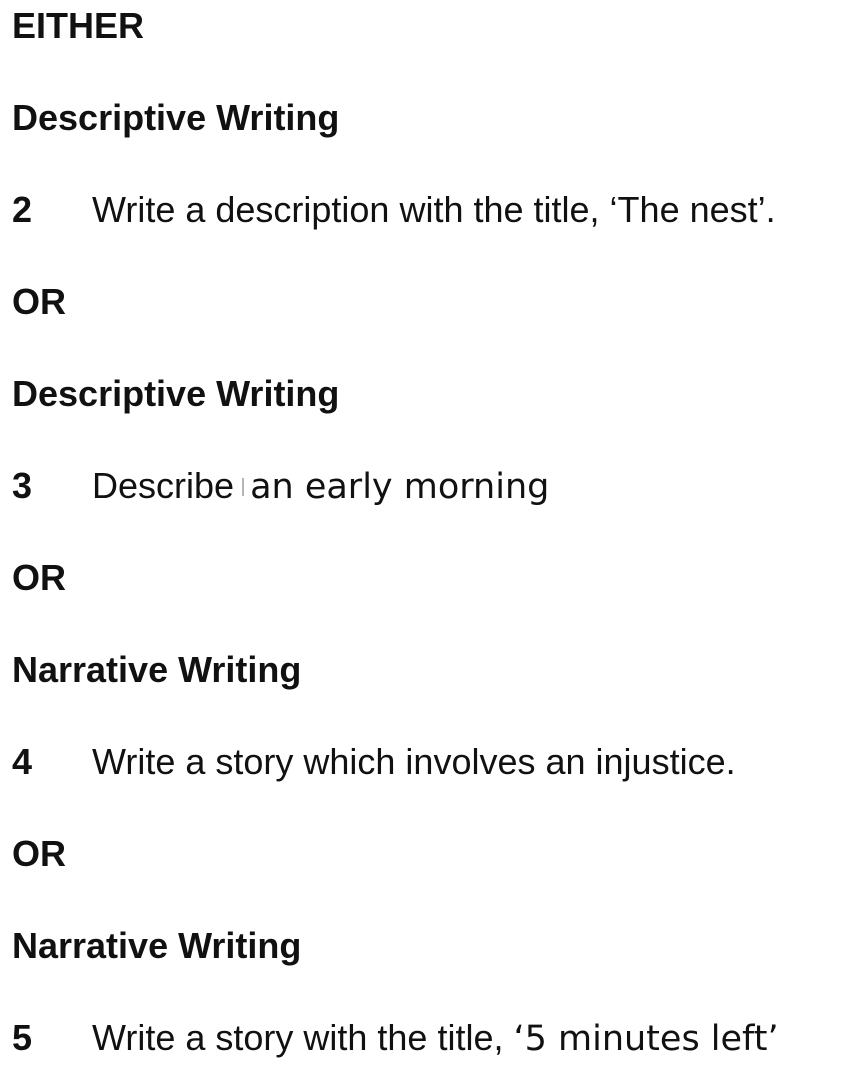 The width and height of the screenshot is (850, 1072). Describe the element at coordinates (646, 1039) in the screenshot. I see `question-text-part-2: ‘5 minutes left’` at that location.